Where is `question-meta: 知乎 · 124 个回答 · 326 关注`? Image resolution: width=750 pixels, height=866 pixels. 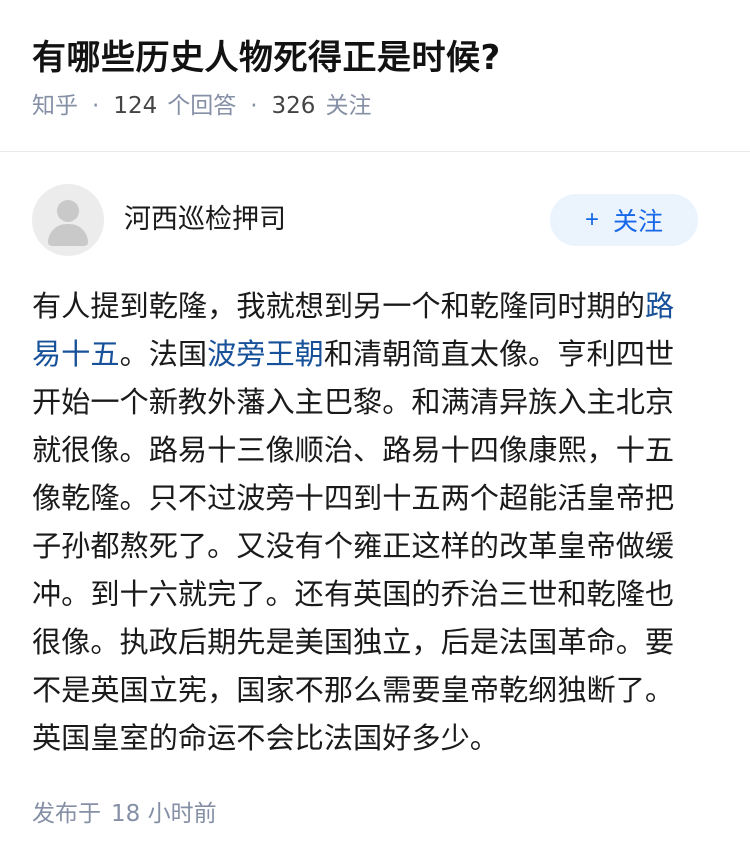 question-meta: 知乎 · 124 个回答 · 326 关注 is located at coordinates (375, 106).